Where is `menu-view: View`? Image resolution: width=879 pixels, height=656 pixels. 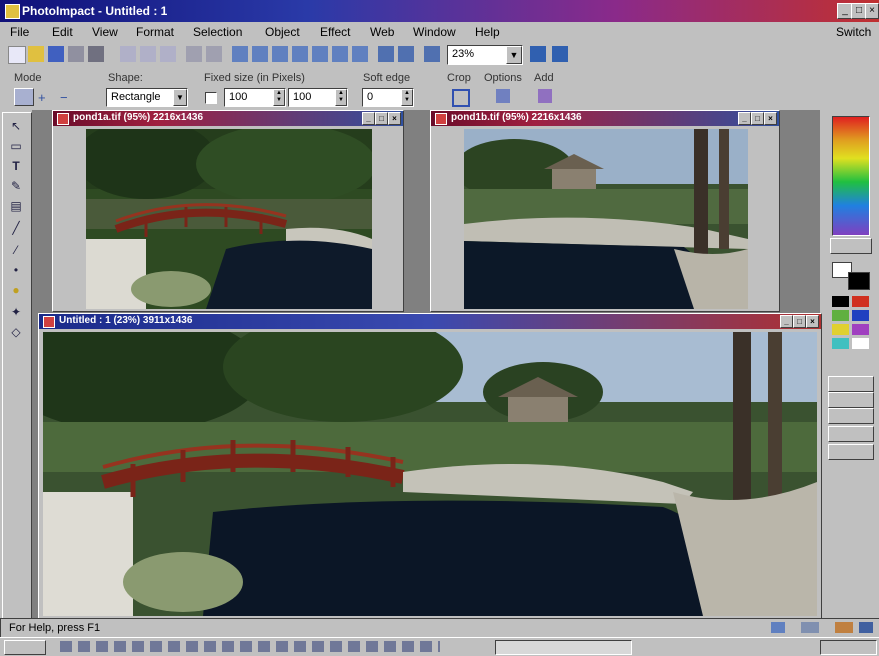 menu-view: View is located at coordinates (105, 32).